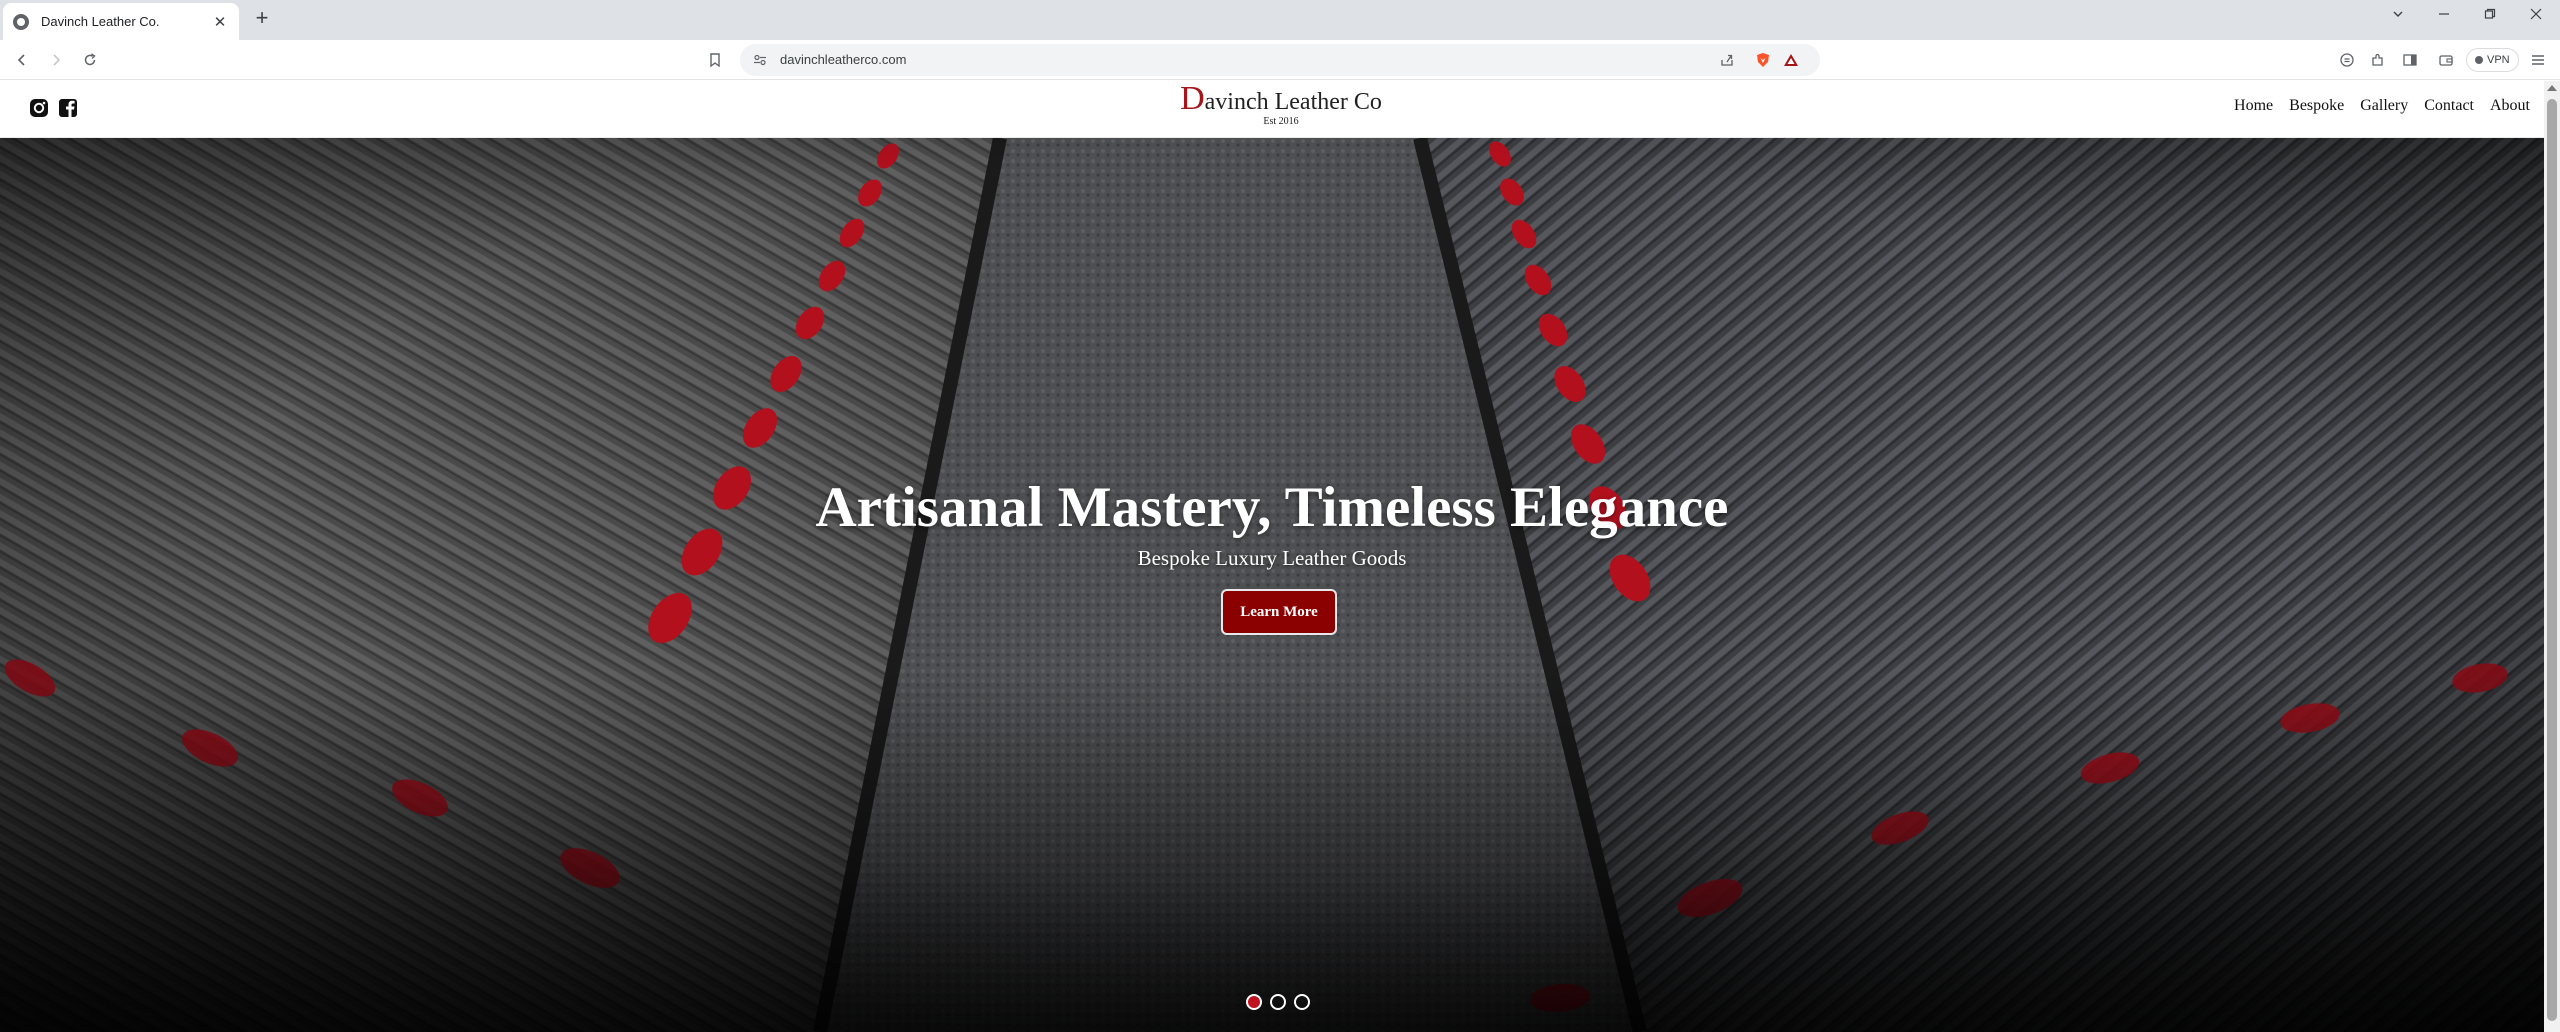  Describe the element at coordinates (2398, 14) in the screenshot. I see `tab-search-icon` at that location.